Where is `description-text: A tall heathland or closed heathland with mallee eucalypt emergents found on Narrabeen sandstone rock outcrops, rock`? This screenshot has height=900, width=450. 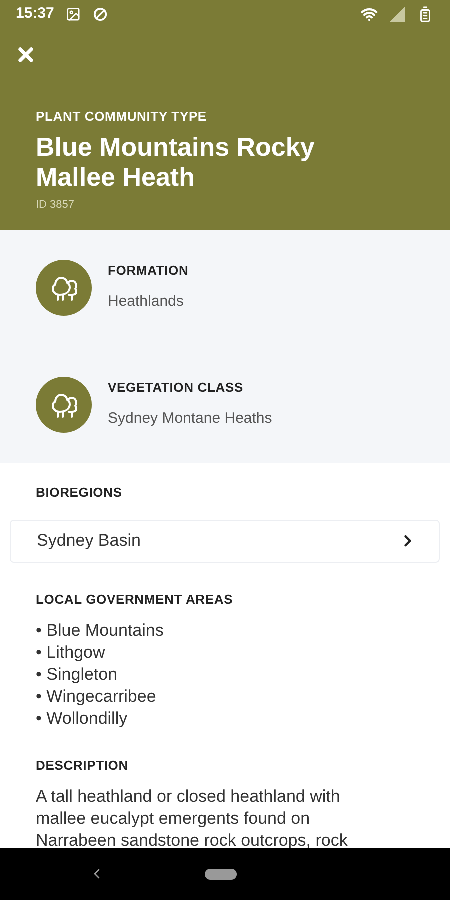
description-text: A tall heathland or closed heathland with mallee eucalypt emergents found on Narrabeen sandstone rock outcrops, rock is located at coordinates (192, 819).